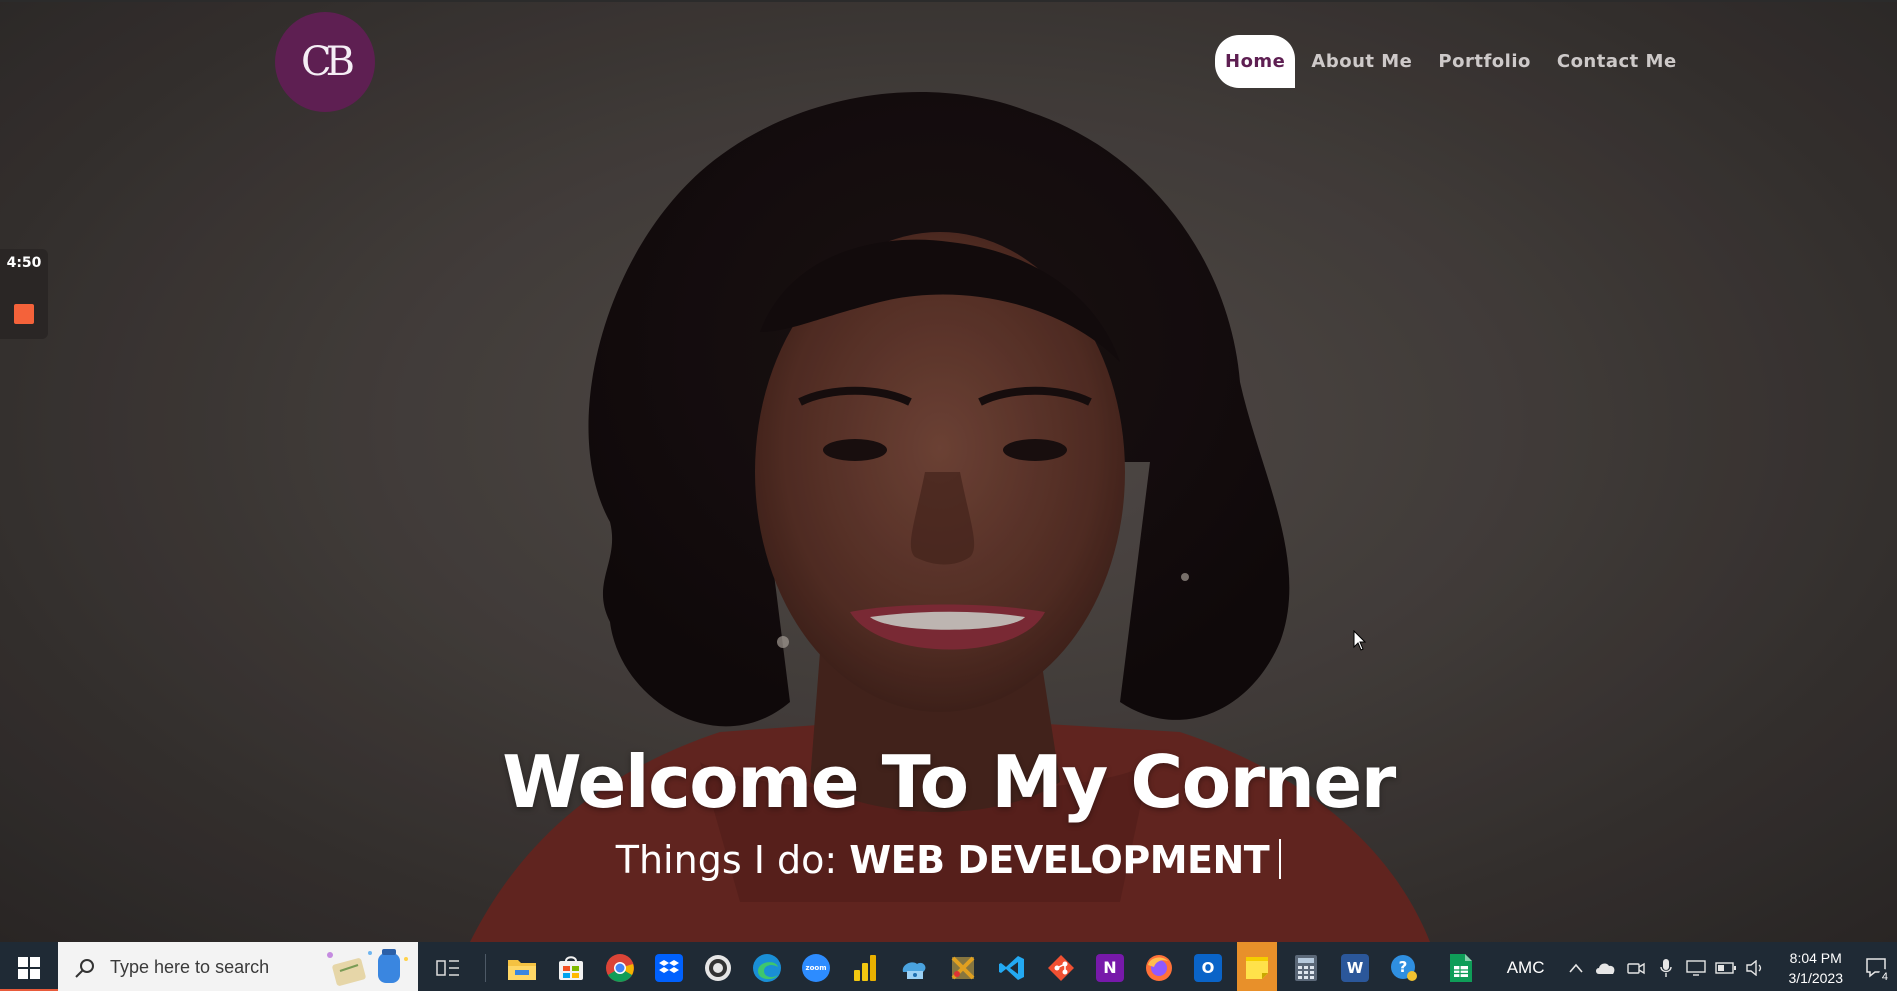 This screenshot has width=1897, height=991. I want to click on mouse-pointer-icon, so click(1360, 640).